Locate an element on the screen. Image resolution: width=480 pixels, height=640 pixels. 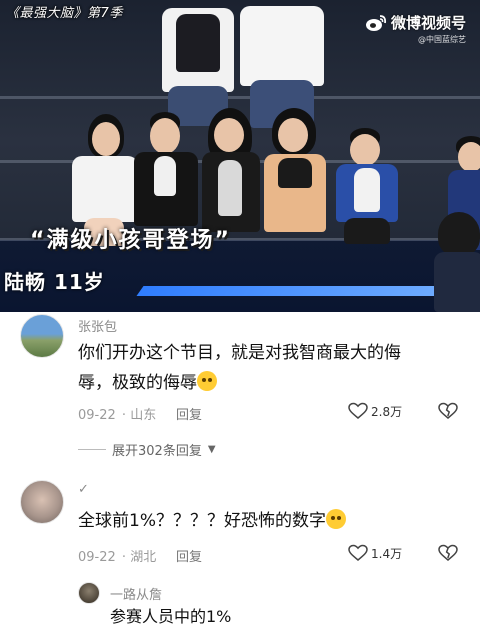
like-count: 2.8万 is located at coordinates (387, 411).